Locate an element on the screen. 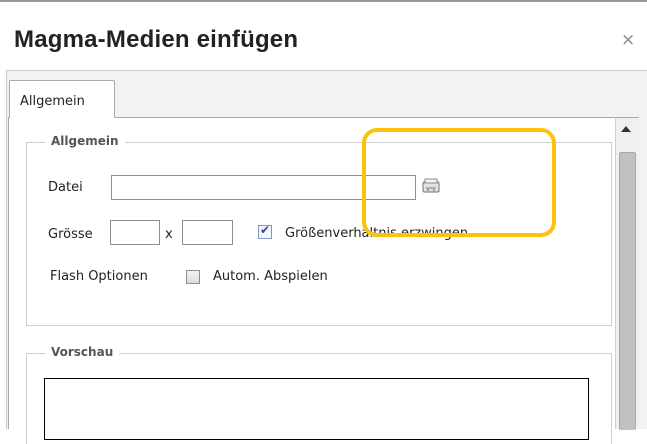 The image size is (647, 444). size-label: Grösse is located at coordinates (70, 234).